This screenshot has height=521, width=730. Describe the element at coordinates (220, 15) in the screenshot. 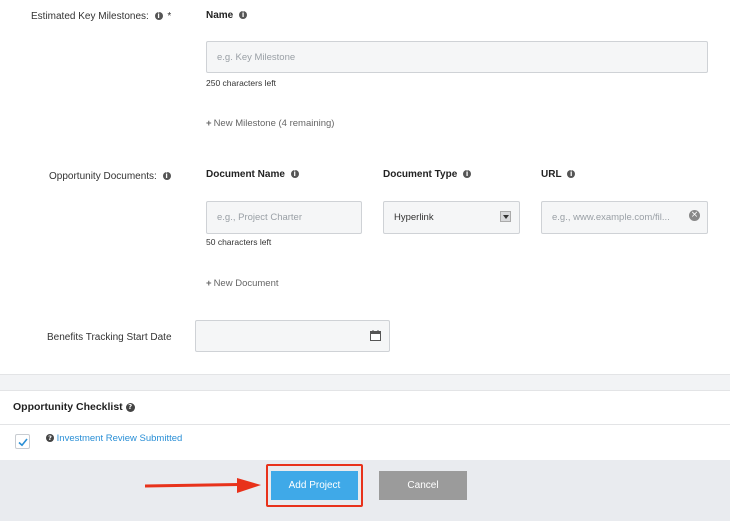

I see `milestone-name-header-text: Name` at that location.